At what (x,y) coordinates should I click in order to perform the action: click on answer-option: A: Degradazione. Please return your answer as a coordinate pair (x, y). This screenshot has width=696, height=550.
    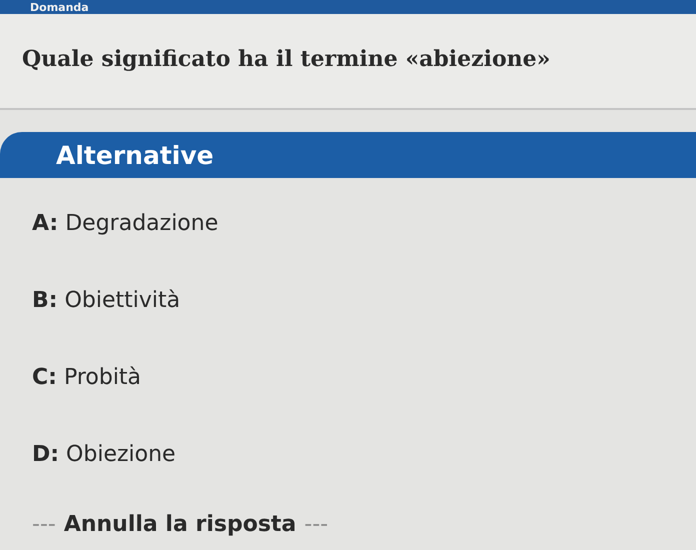
    Looking at the image, I should click on (364, 223).